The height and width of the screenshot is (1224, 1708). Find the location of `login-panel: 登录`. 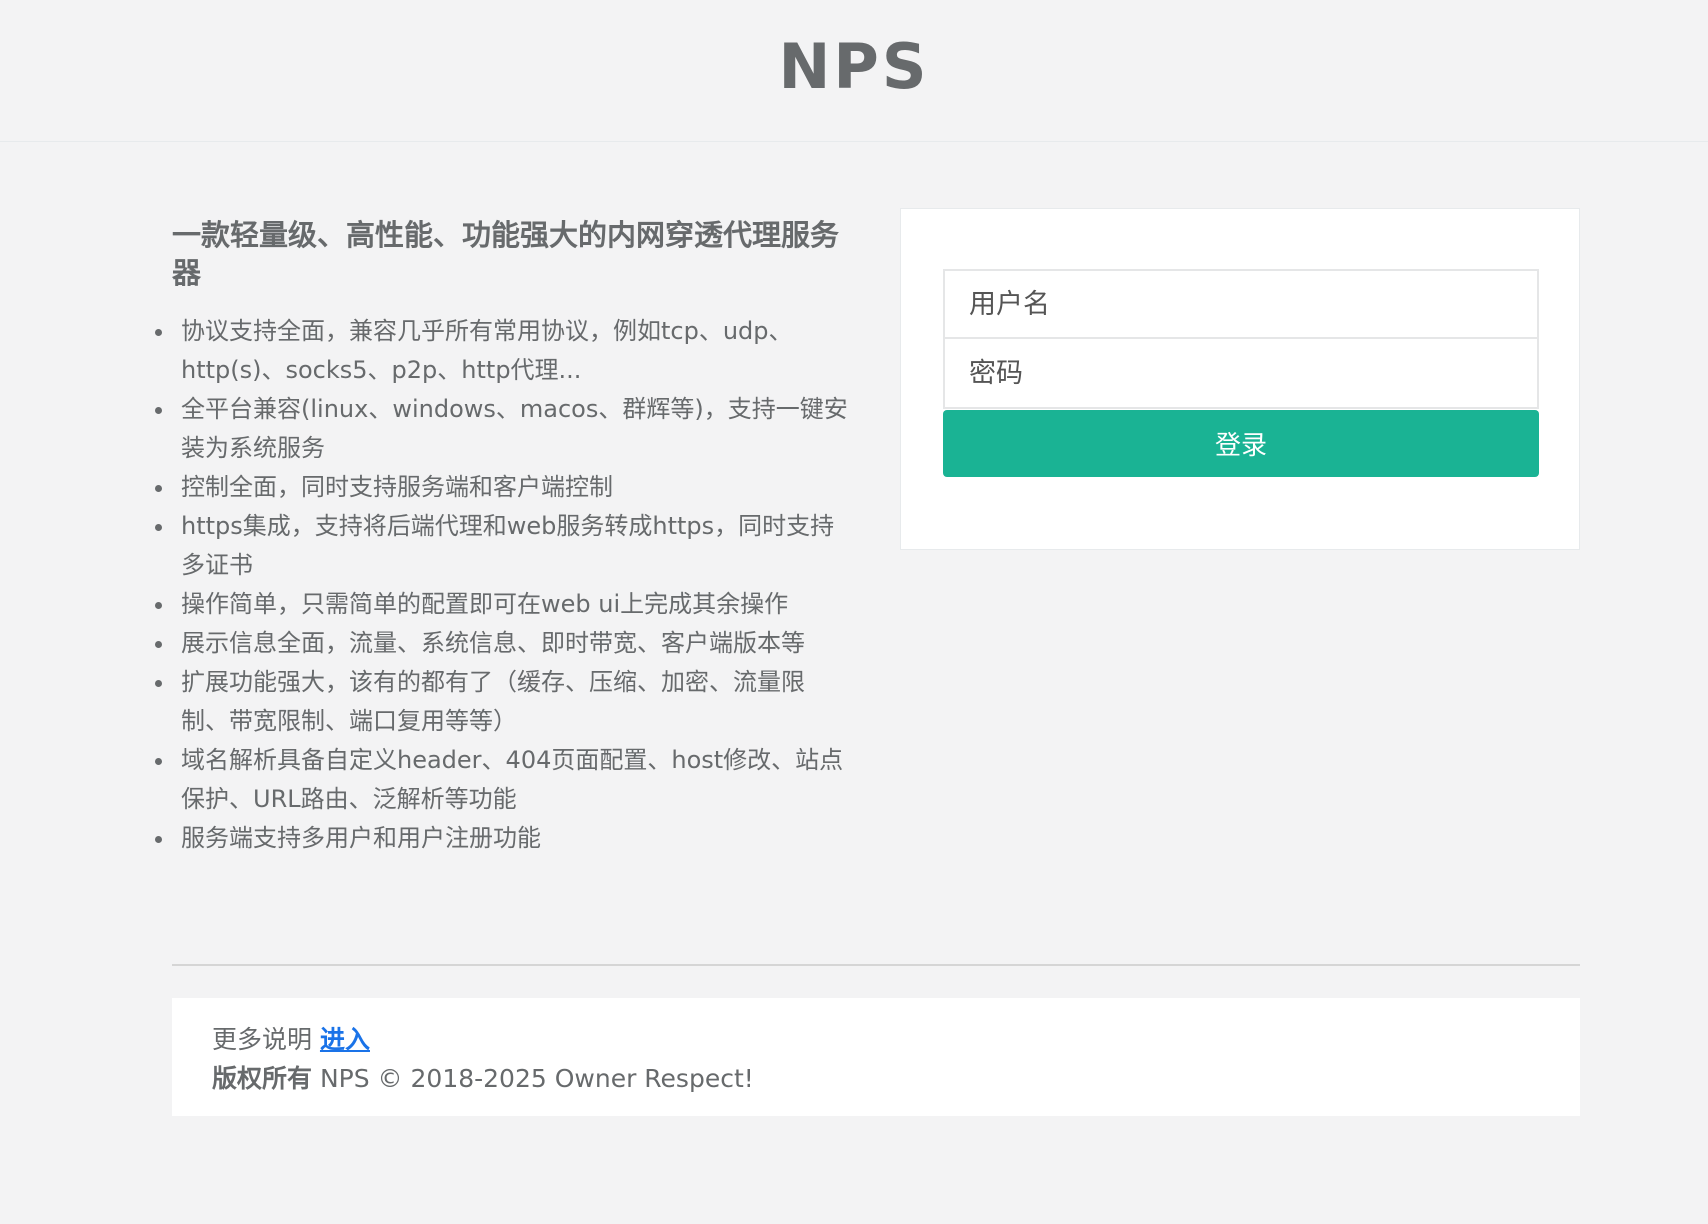

login-panel: 登录 is located at coordinates (1240, 379).